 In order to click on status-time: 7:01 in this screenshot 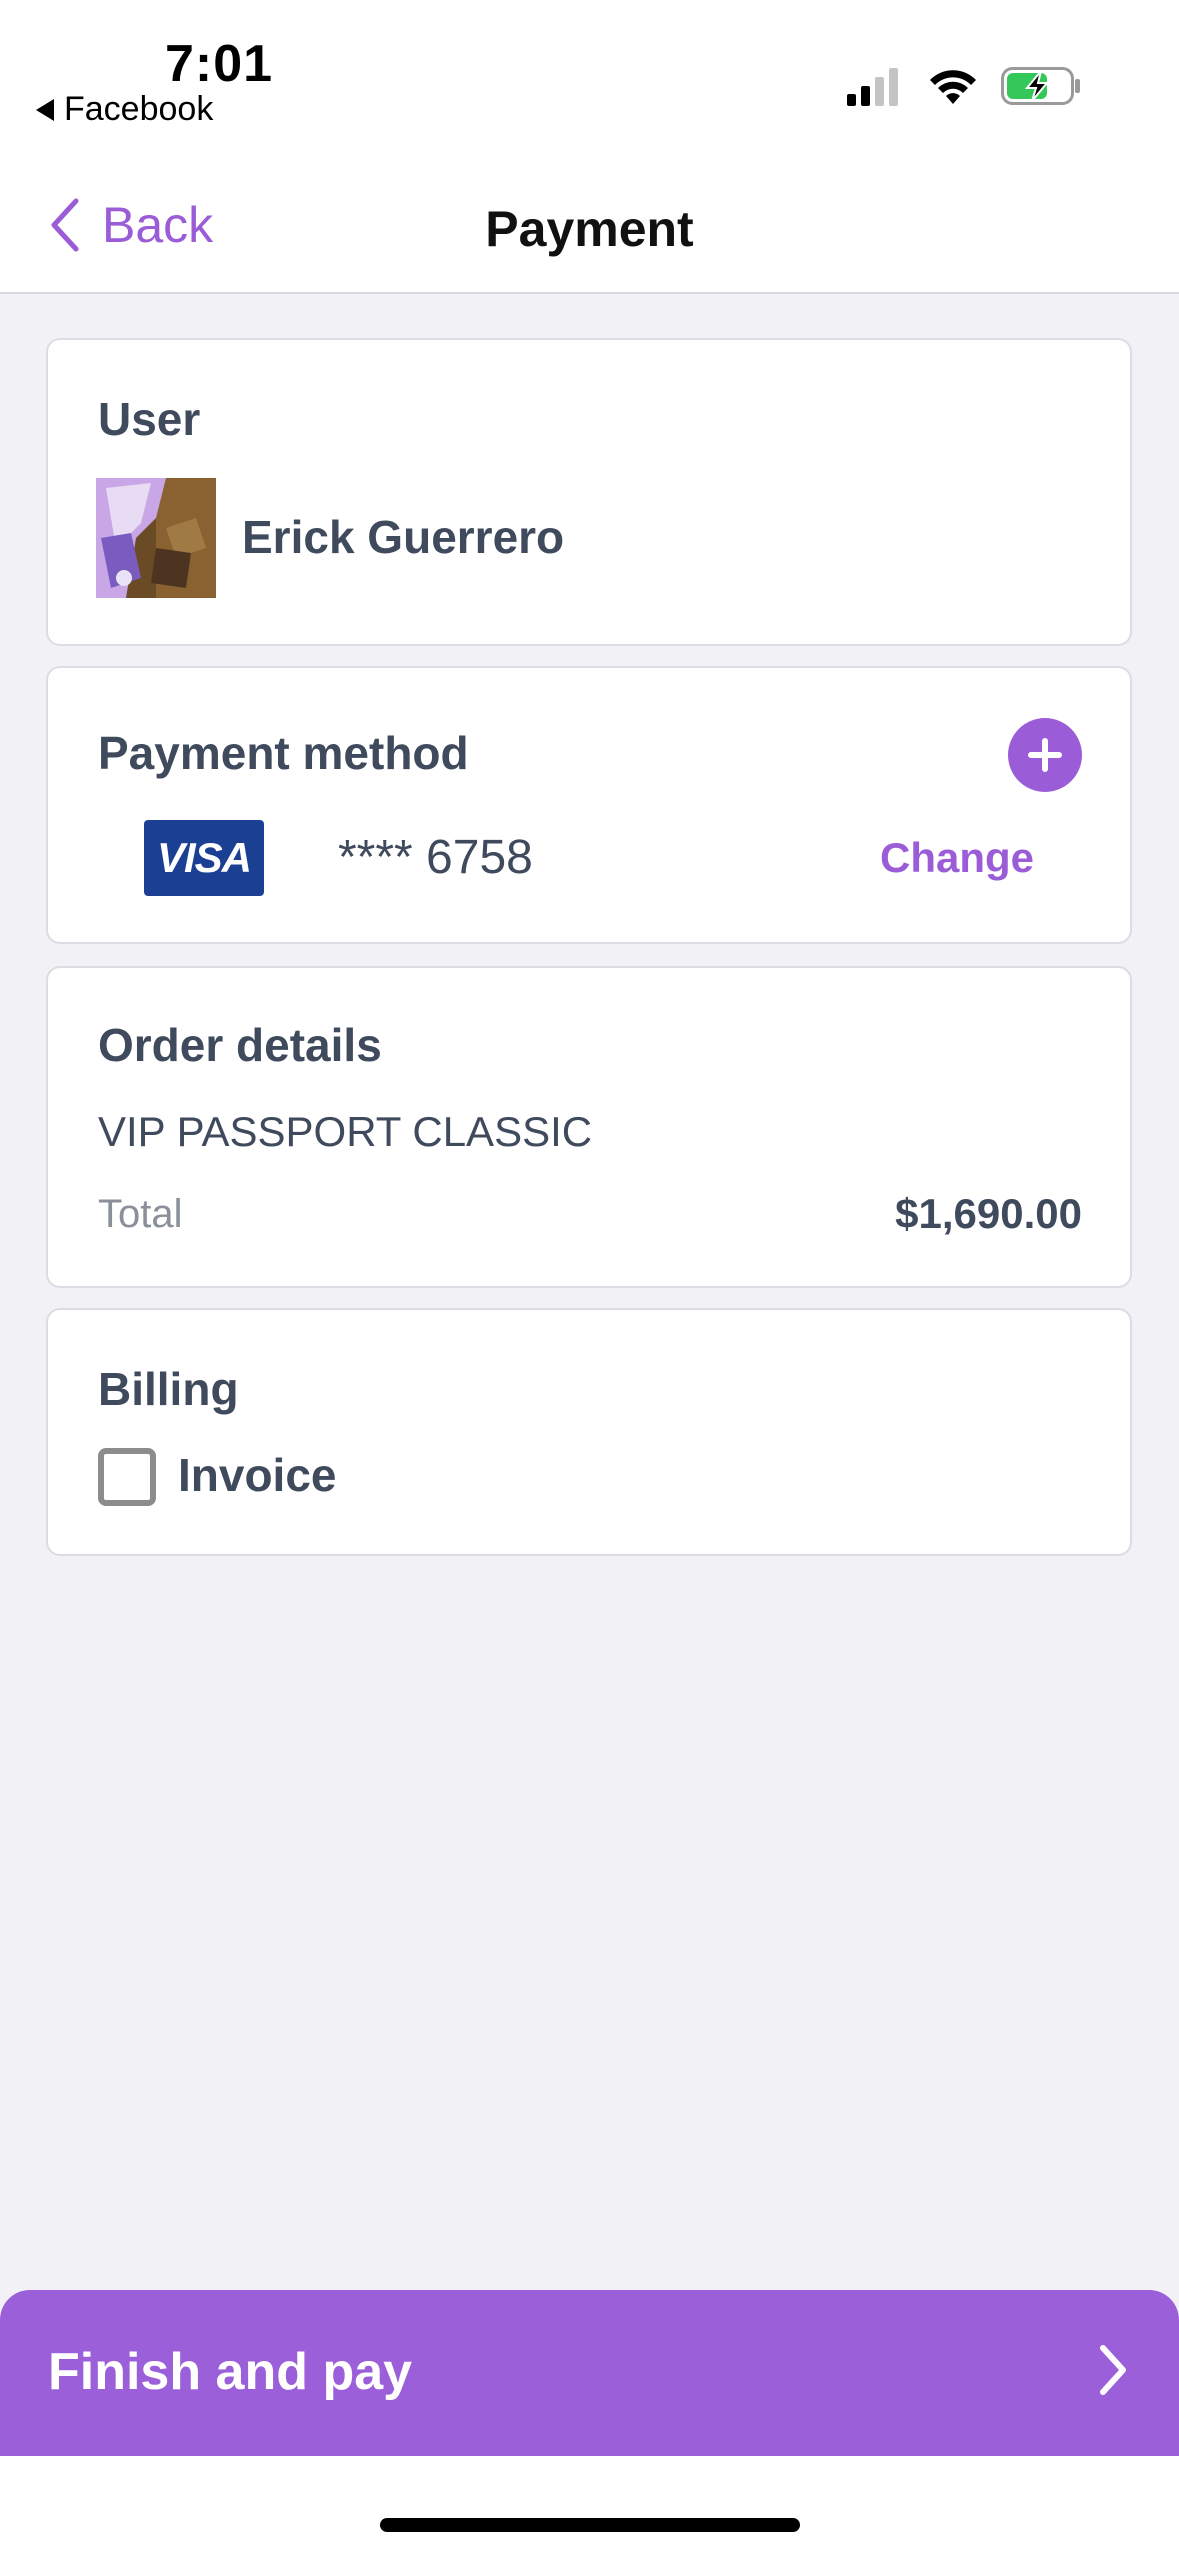, I will do `click(219, 64)`.